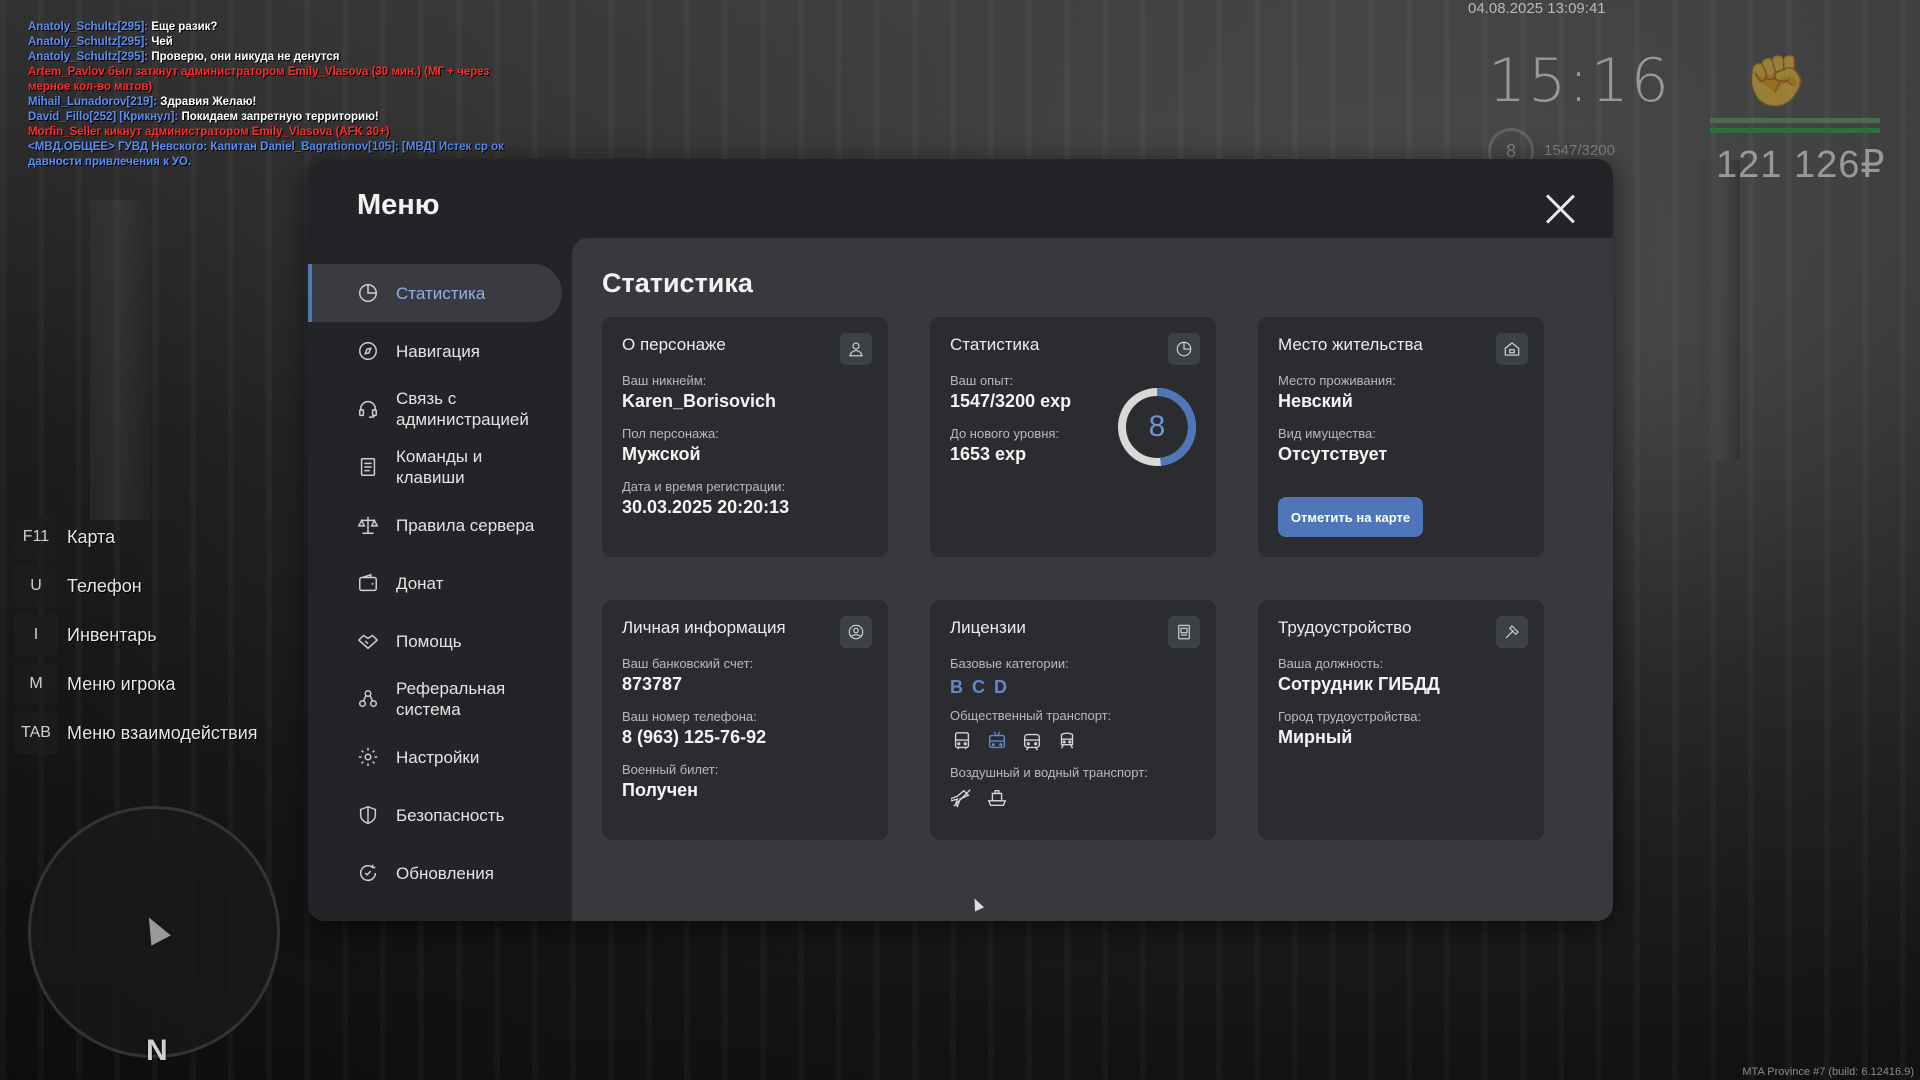 Image resolution: width=1920 pixels, height=1080 pixels. What do you see at coordinates (36, 537) in the screenshot?
I see `hotkey-key: F11` at bounding box center [36, 537].